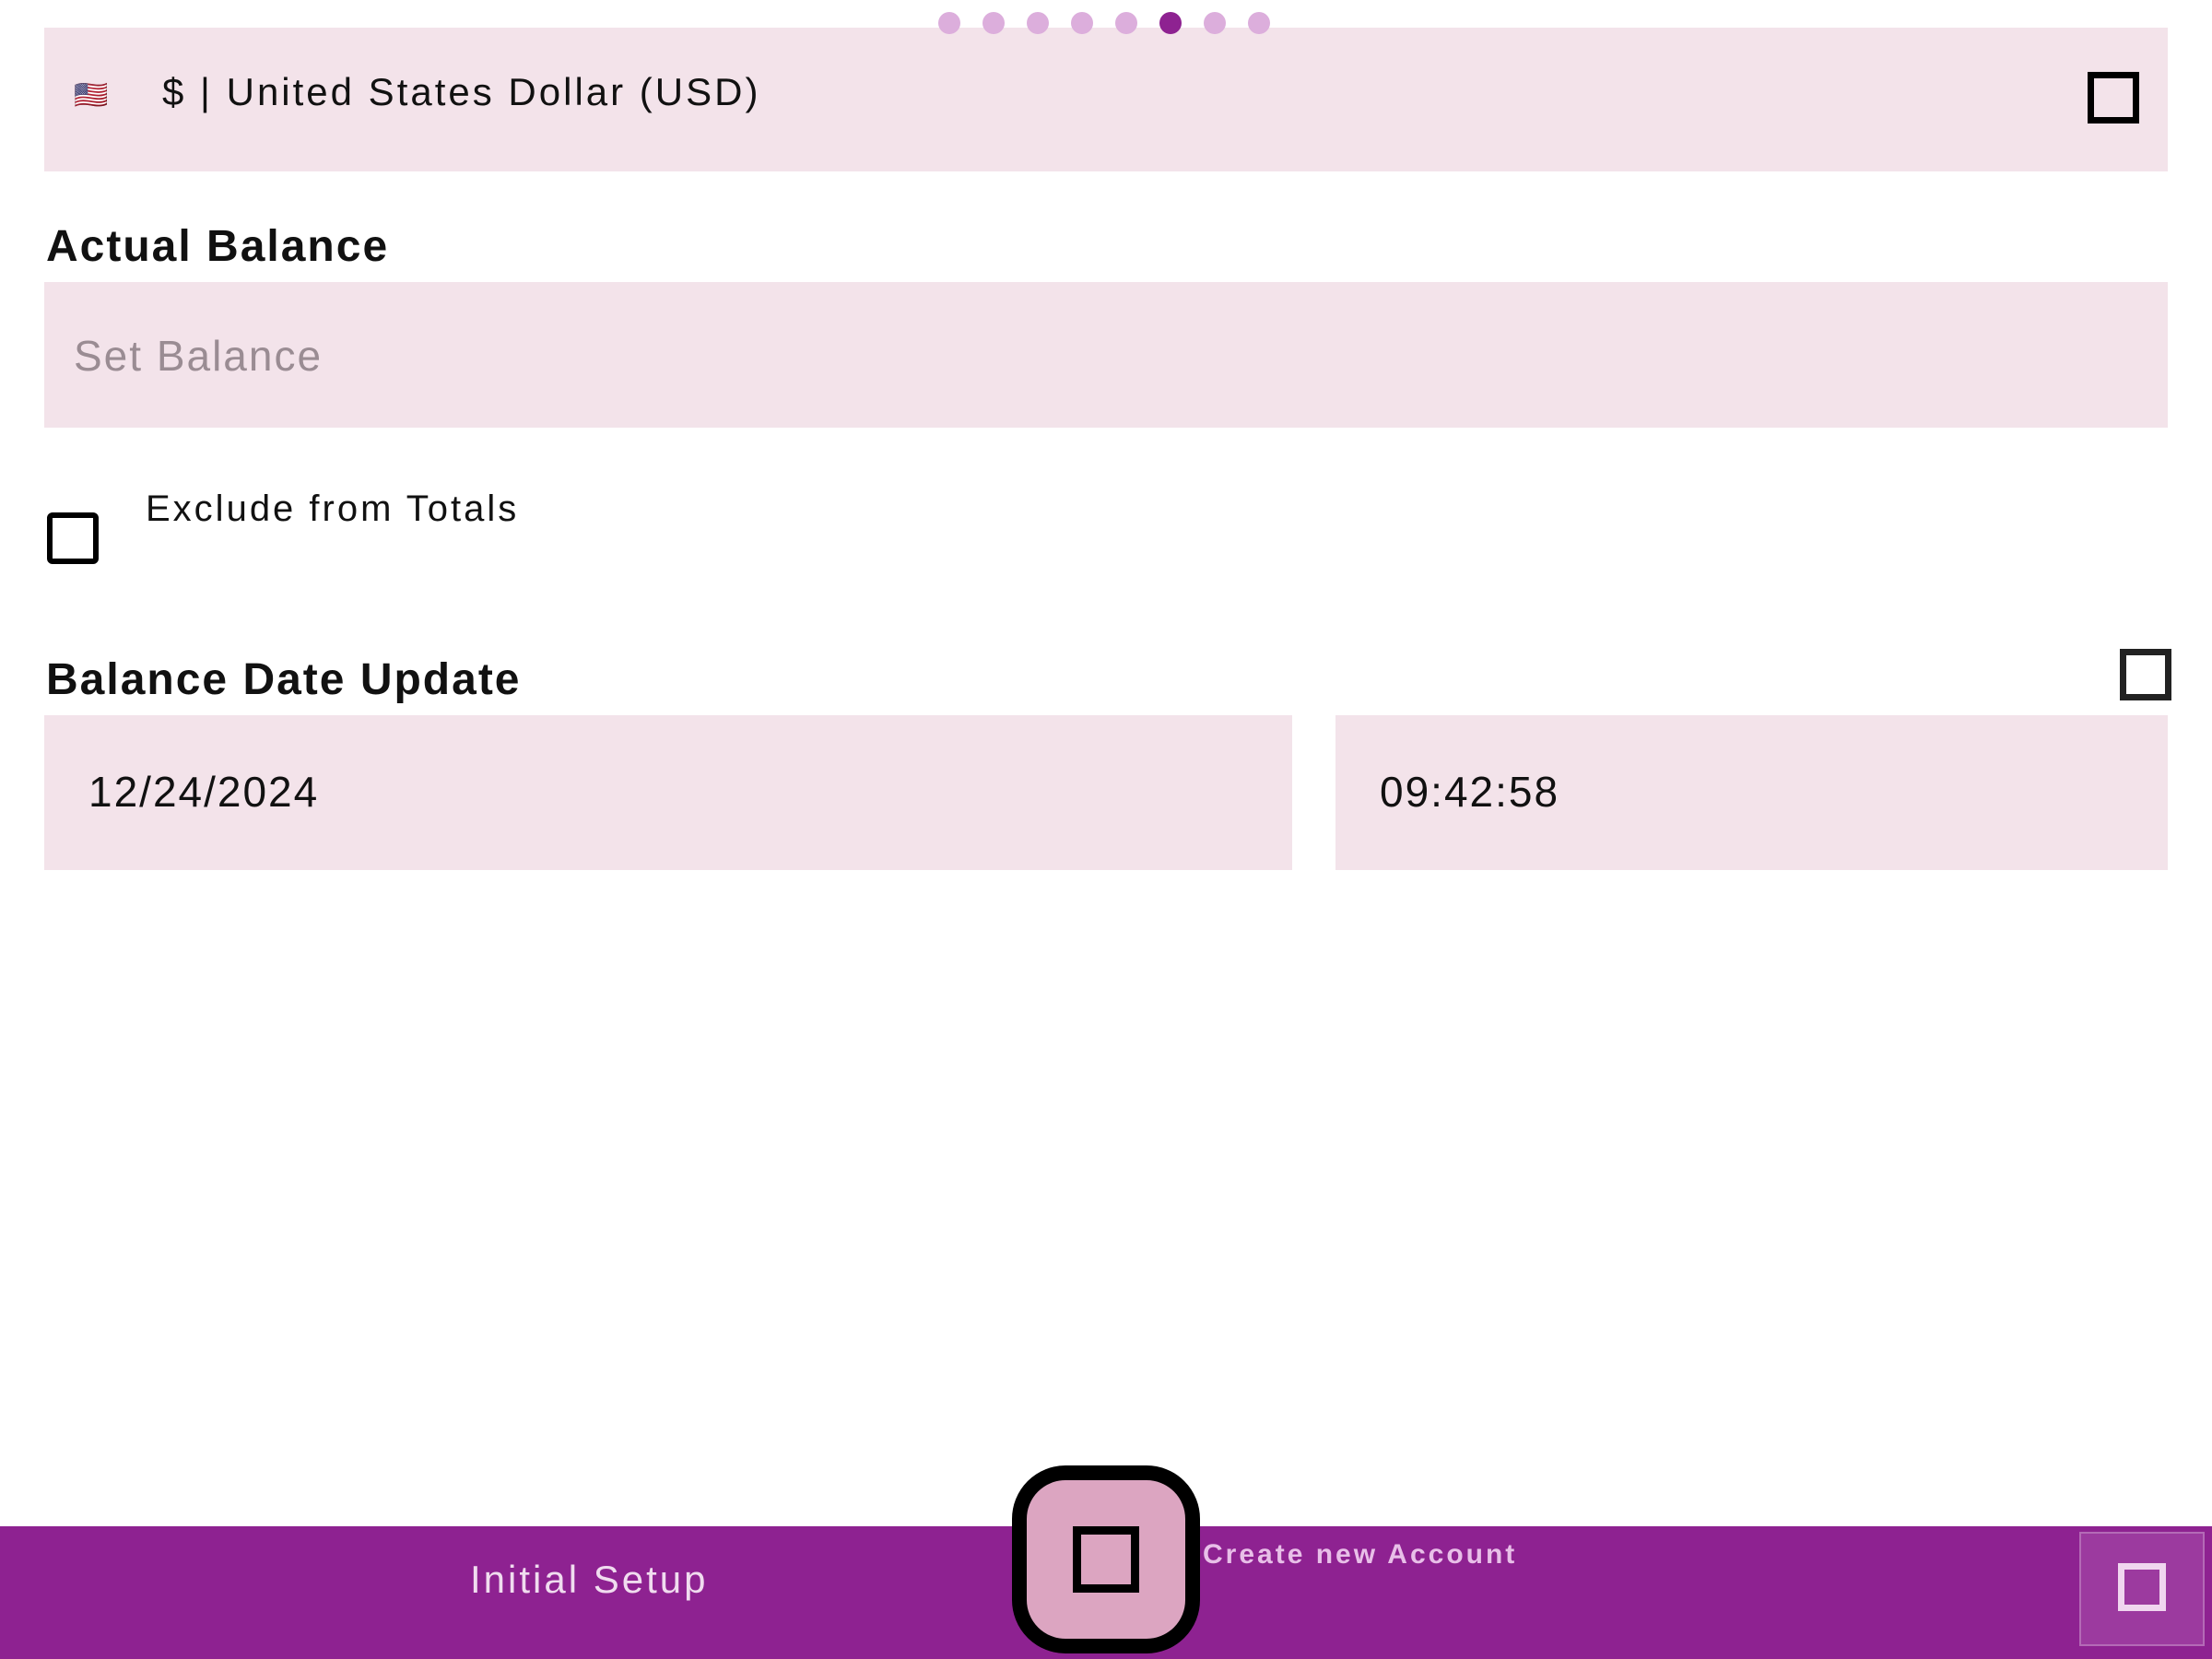  I want to click on flag-icon: 🇺🇸, so click(92, 95).